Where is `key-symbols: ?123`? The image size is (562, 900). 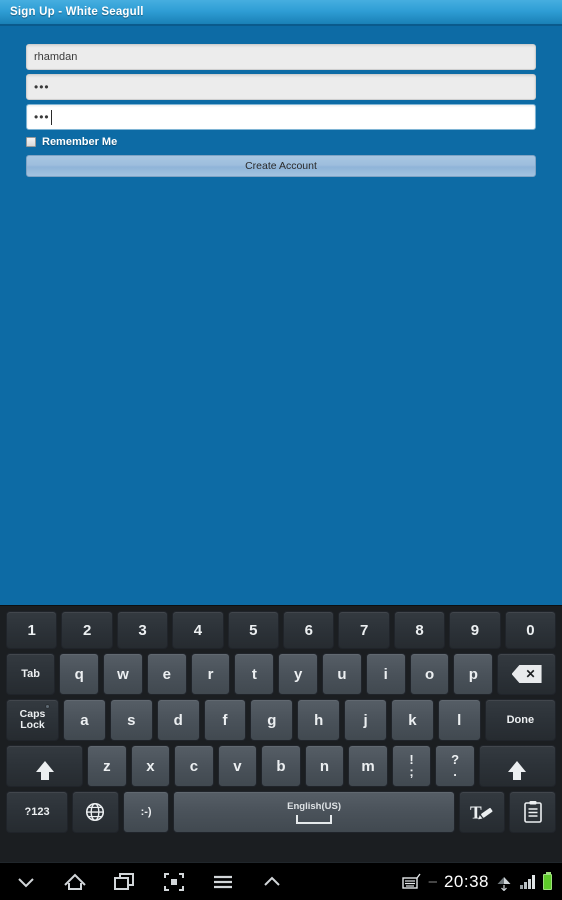
key-symbols: ?123 is located at coordinates (37, 812).